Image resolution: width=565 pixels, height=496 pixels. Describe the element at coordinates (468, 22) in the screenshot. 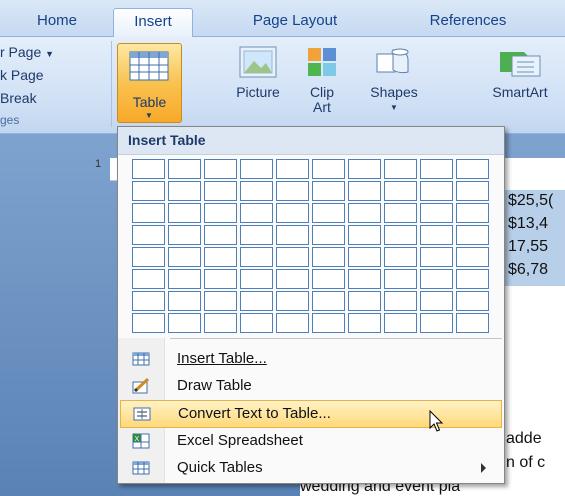

I see `tab-references: References` at that location.